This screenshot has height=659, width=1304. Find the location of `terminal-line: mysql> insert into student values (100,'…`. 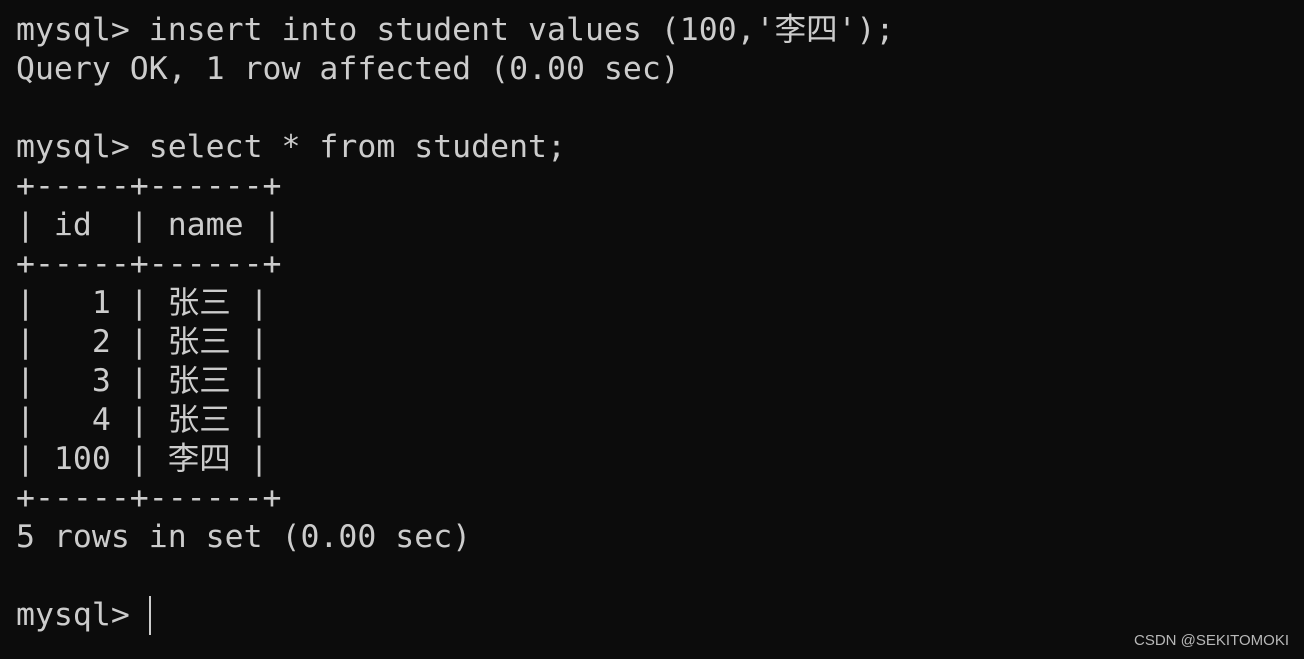

terminal-line: mysql> insert into student values (100,'… is located at coordinates (455, 30).